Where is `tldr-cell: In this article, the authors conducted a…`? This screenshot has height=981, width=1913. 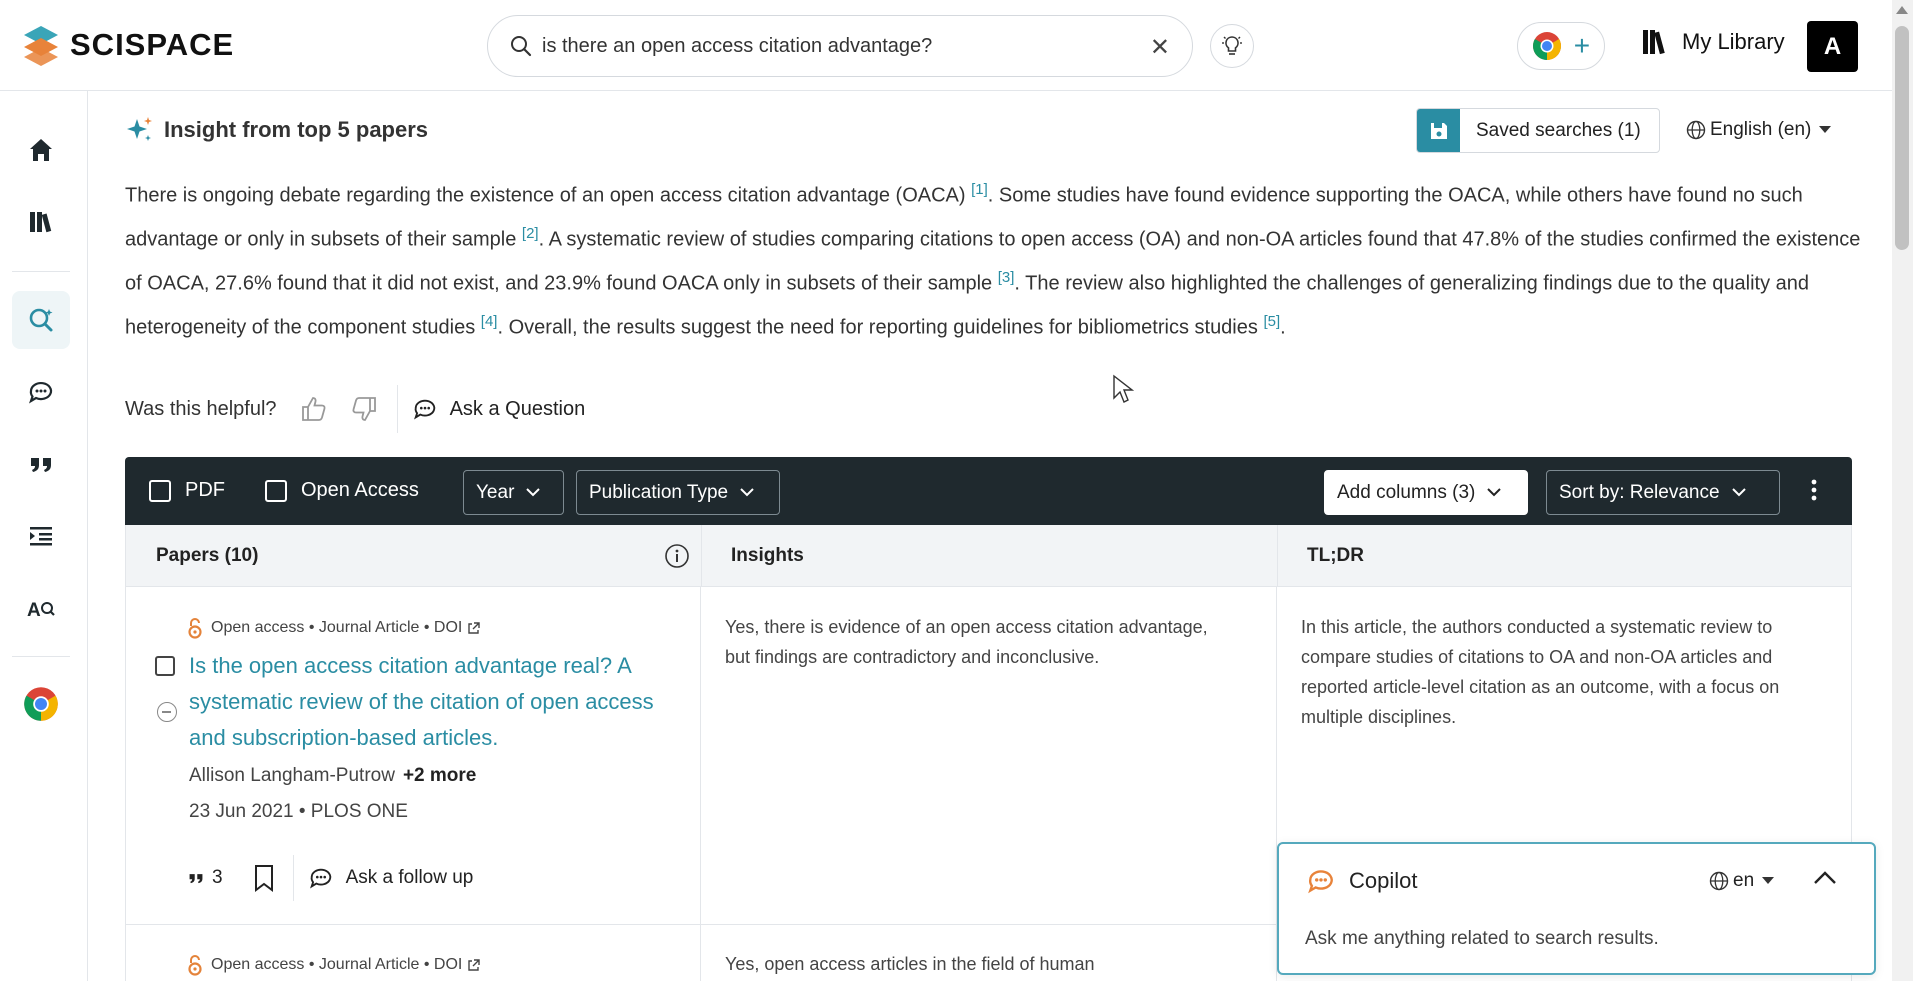 tldr-cell: In this article, the authors conducted a… is located at coordinates (1540, 672).